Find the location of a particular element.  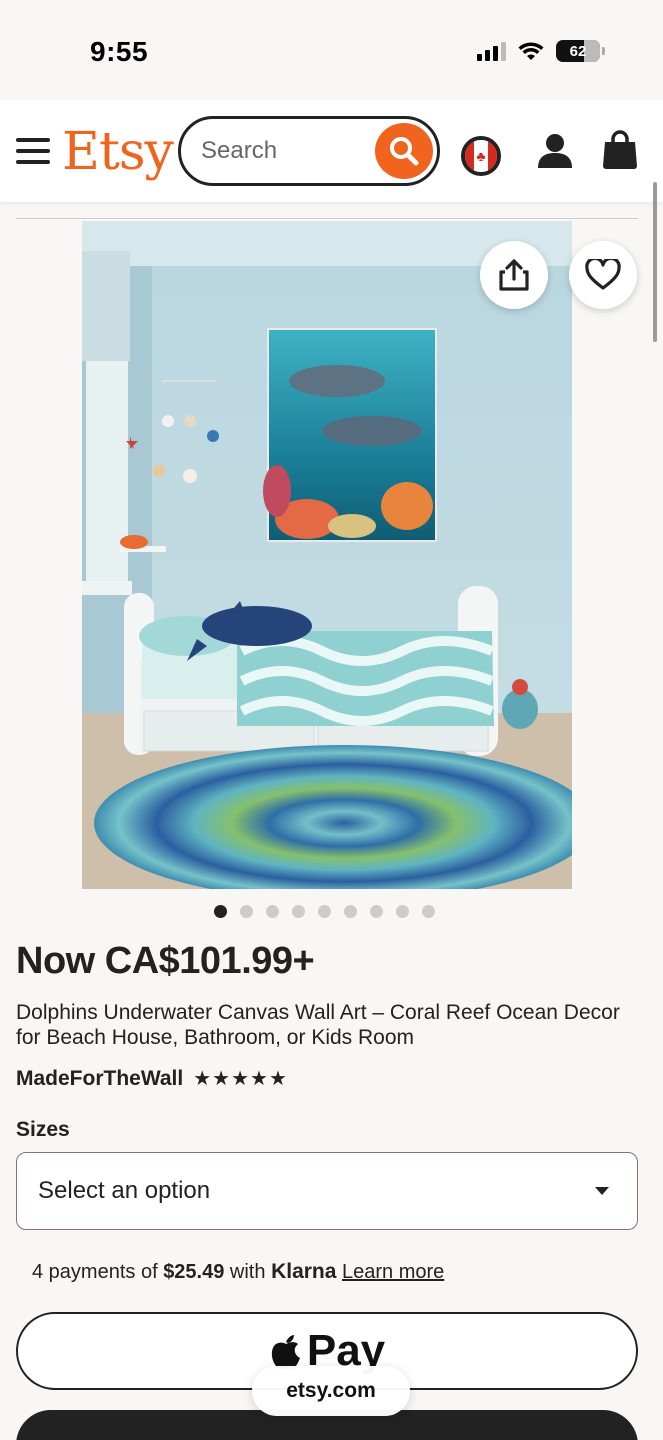

share-button is located at coordinates (514, 275).